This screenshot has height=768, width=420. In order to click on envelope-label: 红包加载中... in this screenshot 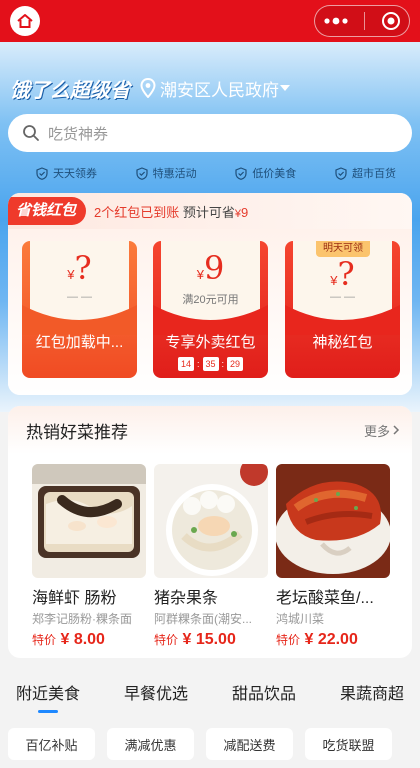, I will do `click(79, 342)`.